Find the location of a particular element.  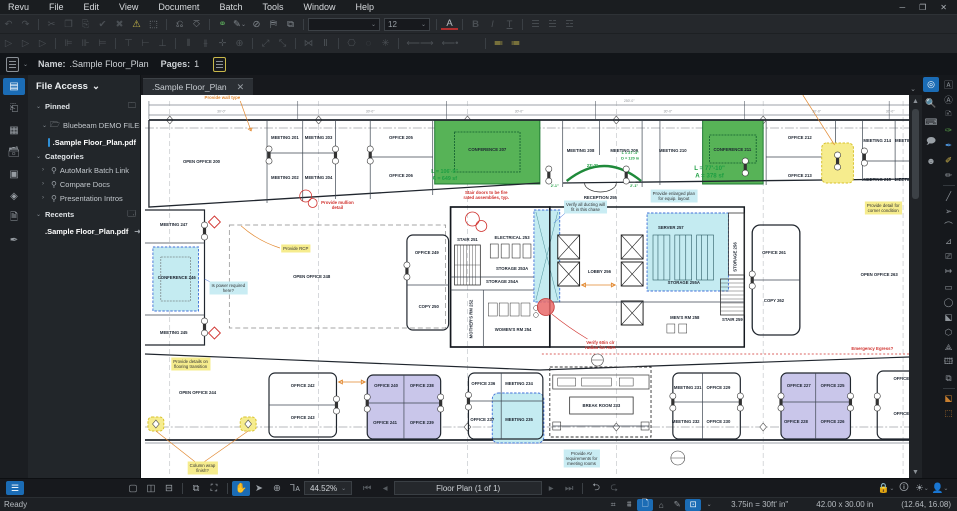

category-row: › ⚲ Presentation Intros is located at coordinates (84, 198).